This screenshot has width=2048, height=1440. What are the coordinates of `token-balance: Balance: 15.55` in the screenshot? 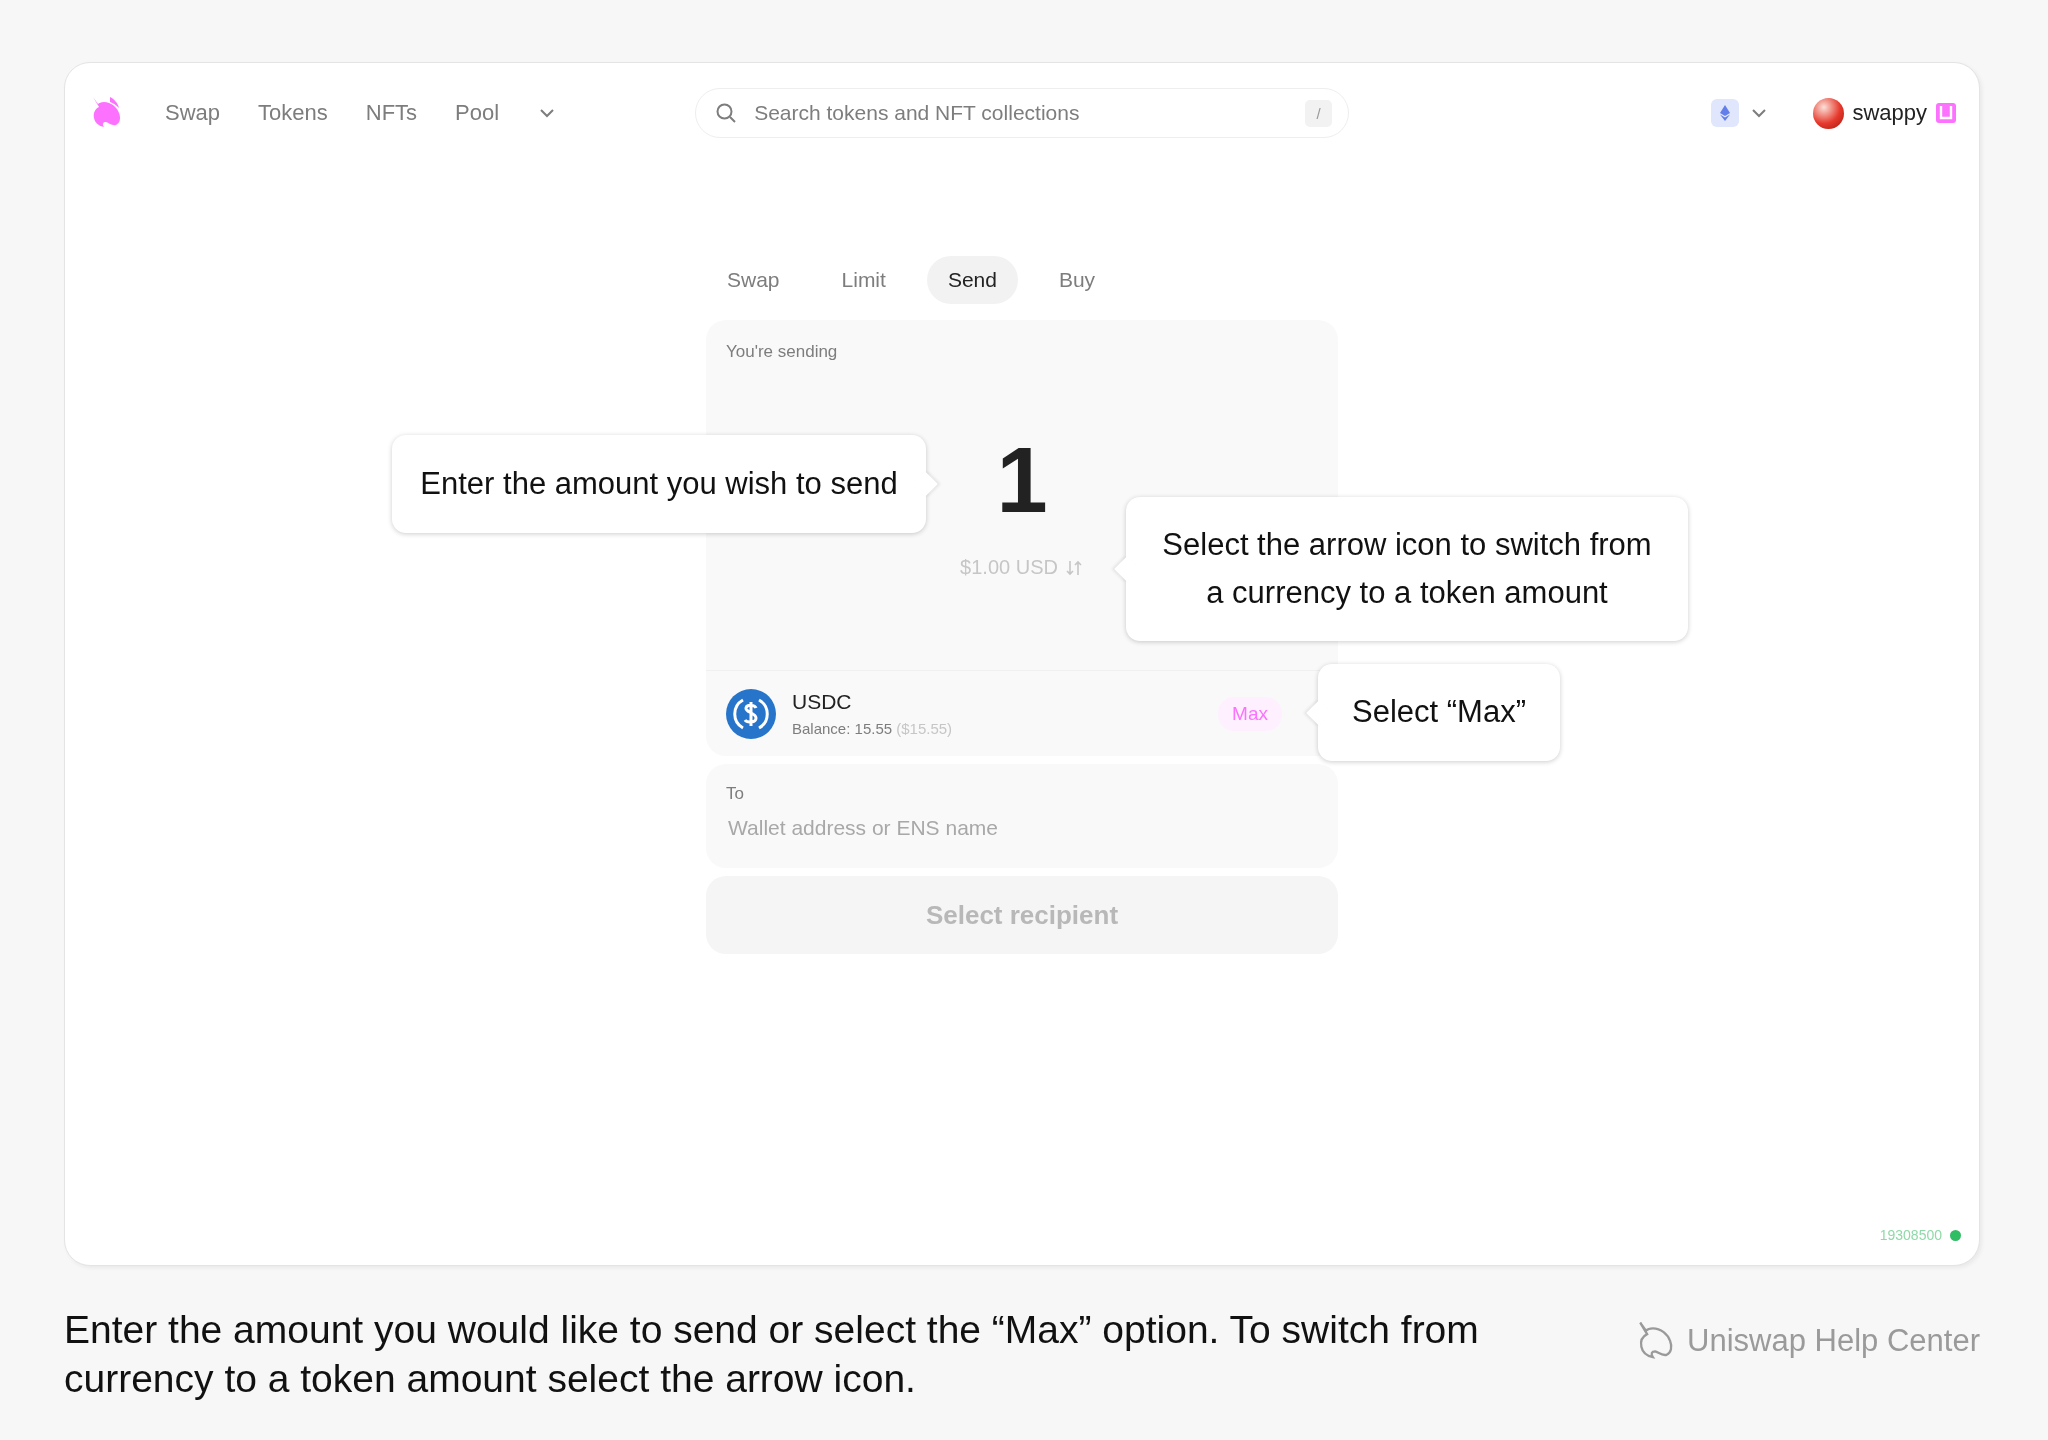 It's located at (842, 728).